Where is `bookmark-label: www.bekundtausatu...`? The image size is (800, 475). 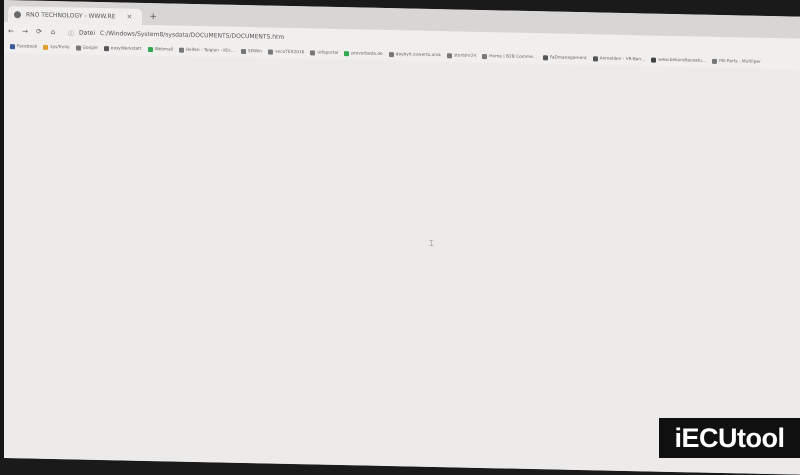
bookmark-label: www.bekundtausatu... is located at coordinates (682, 60).